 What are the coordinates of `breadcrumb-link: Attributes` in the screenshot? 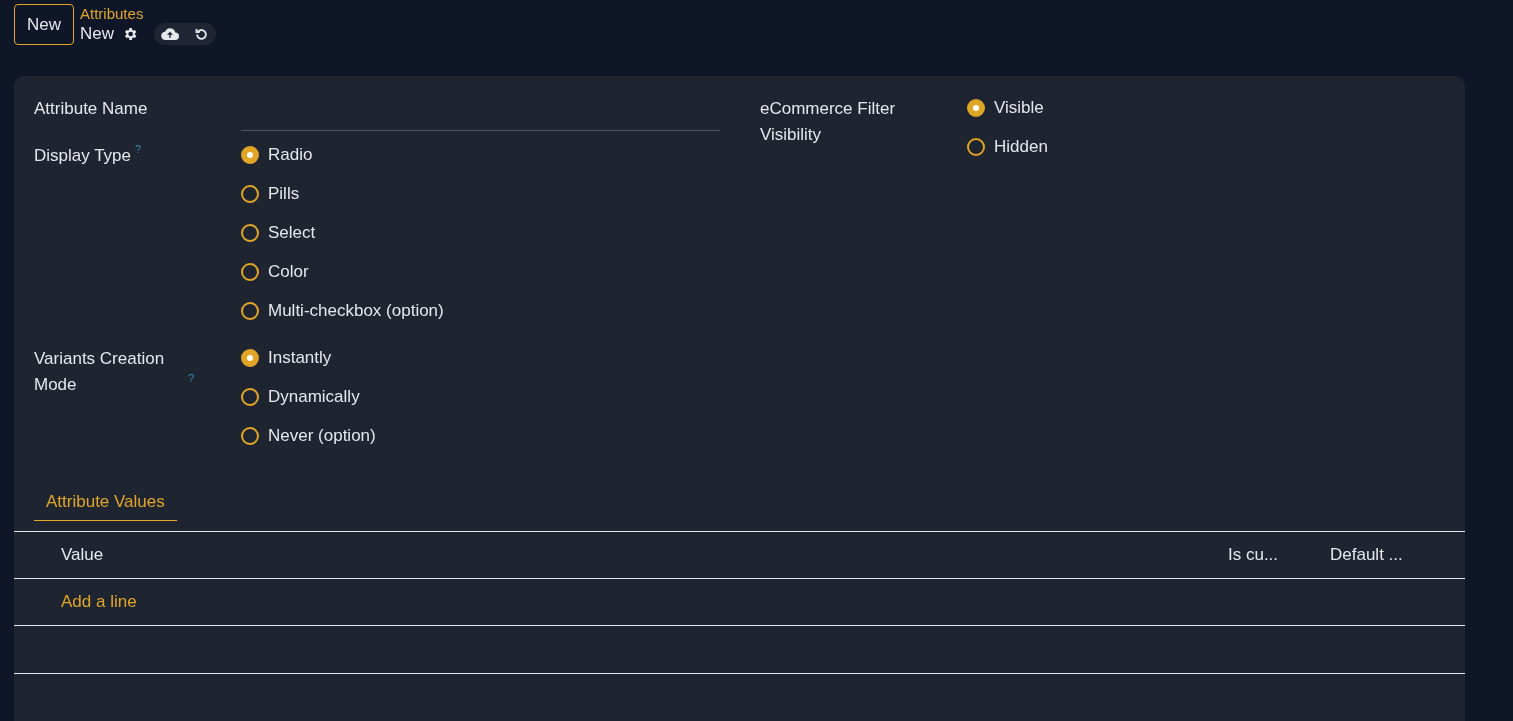 It's located at (148, 13).